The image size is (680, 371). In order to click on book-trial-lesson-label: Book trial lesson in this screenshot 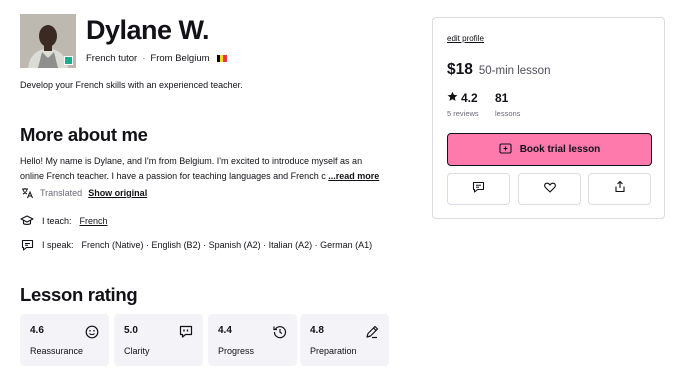, I will do `click(560, 149)`.